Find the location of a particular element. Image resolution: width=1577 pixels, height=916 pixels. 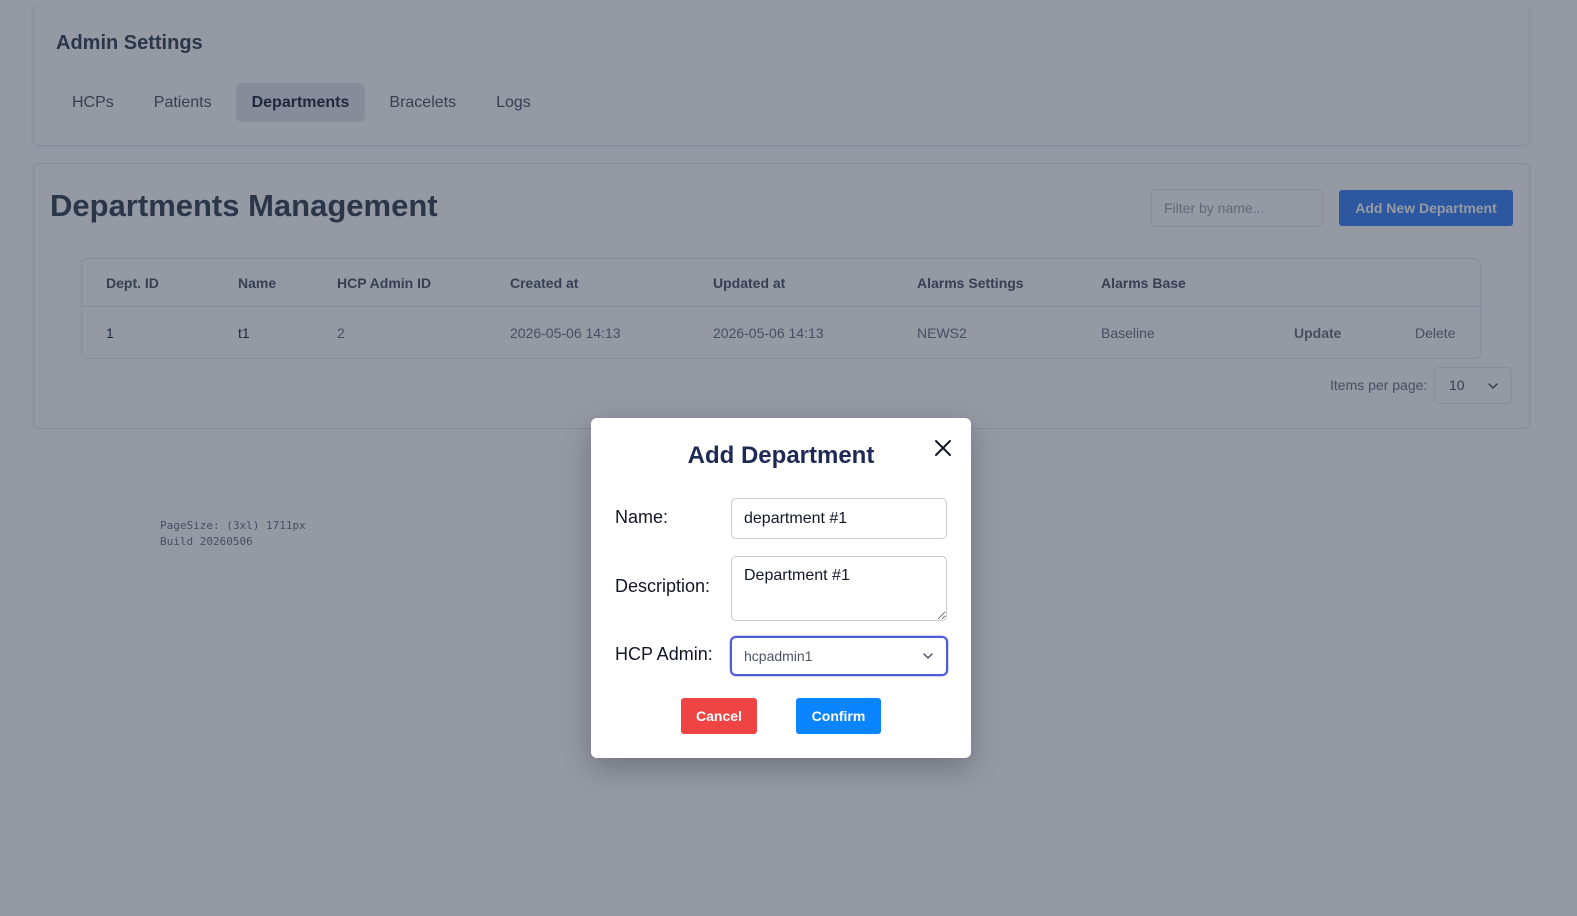

description-textarea: Department #1 is located at coordinates (839, 588).